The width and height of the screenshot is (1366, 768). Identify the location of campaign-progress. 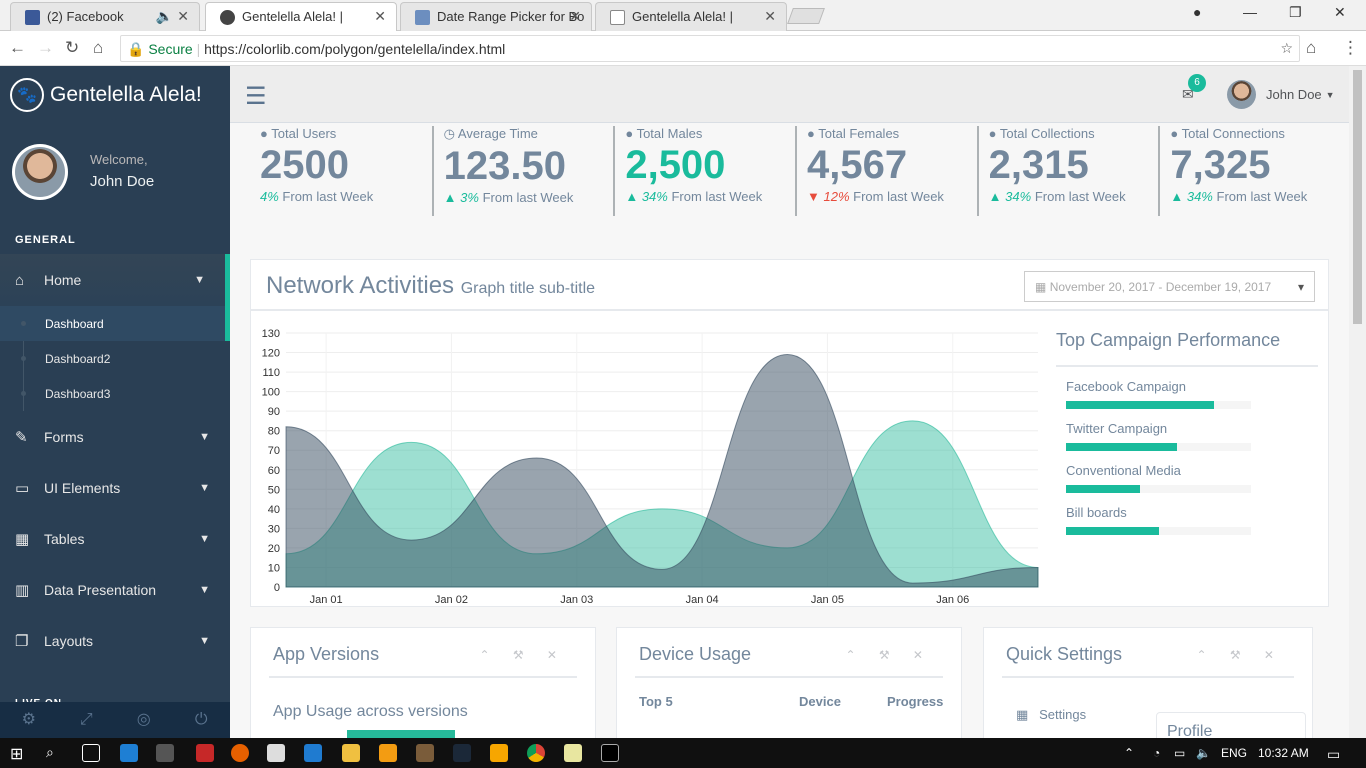
(1158, 489).